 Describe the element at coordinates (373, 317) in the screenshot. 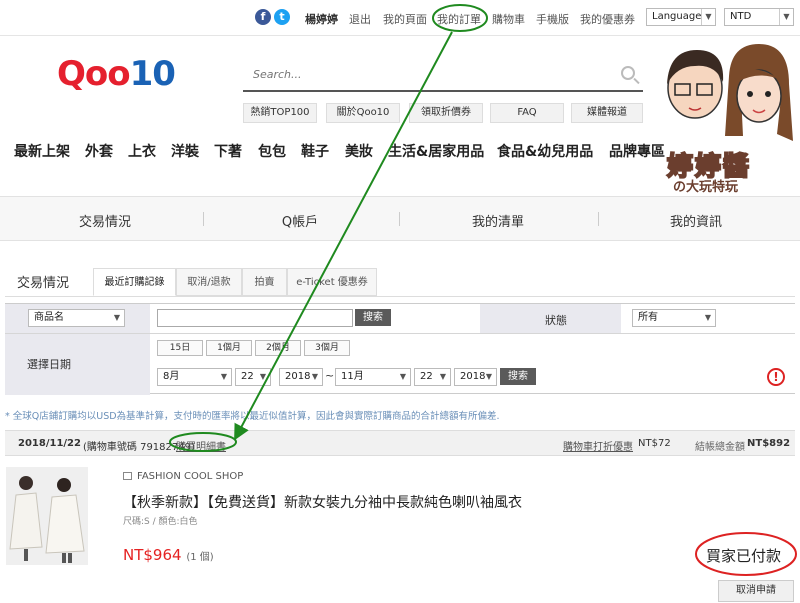

I see `keyword-search-button: 搜索` at that location.